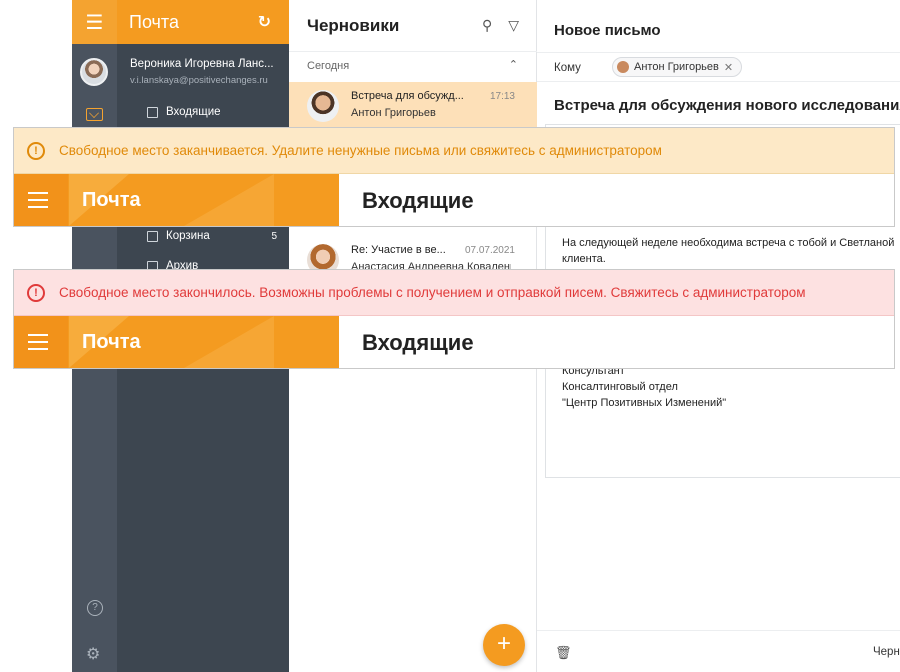 This screenshot has height=672, width=900. Describe the element at coordinates (199, 80) in the screenshot. I see `user-email: v.i.lanskaya@positivechanges.ru` at that location.